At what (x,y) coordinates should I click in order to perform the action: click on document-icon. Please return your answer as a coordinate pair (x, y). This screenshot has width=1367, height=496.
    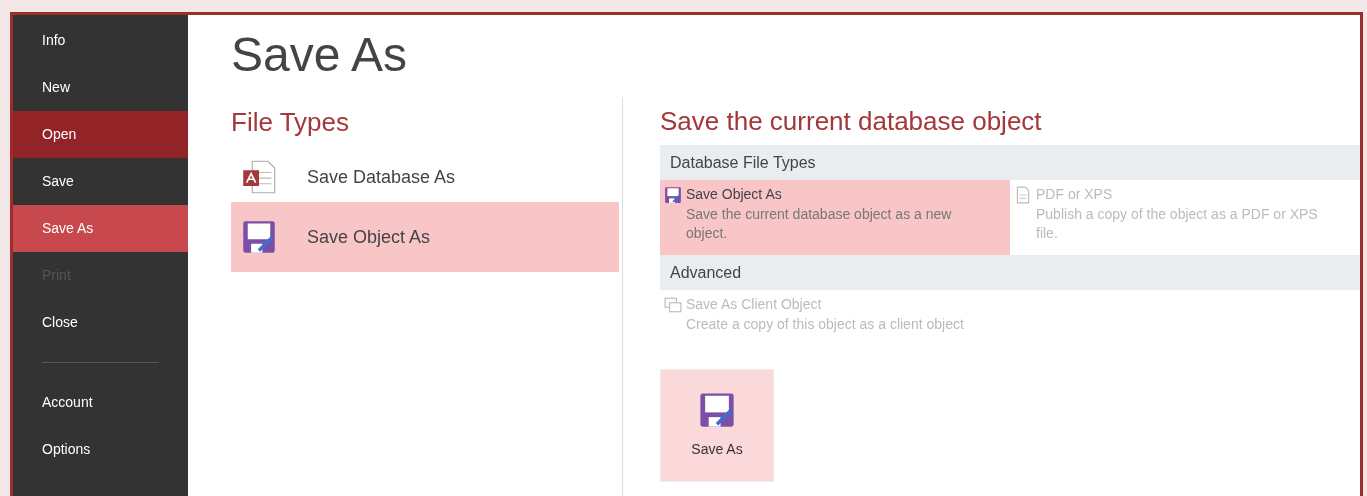
    Looking at the image, I should click on (1023, 195).